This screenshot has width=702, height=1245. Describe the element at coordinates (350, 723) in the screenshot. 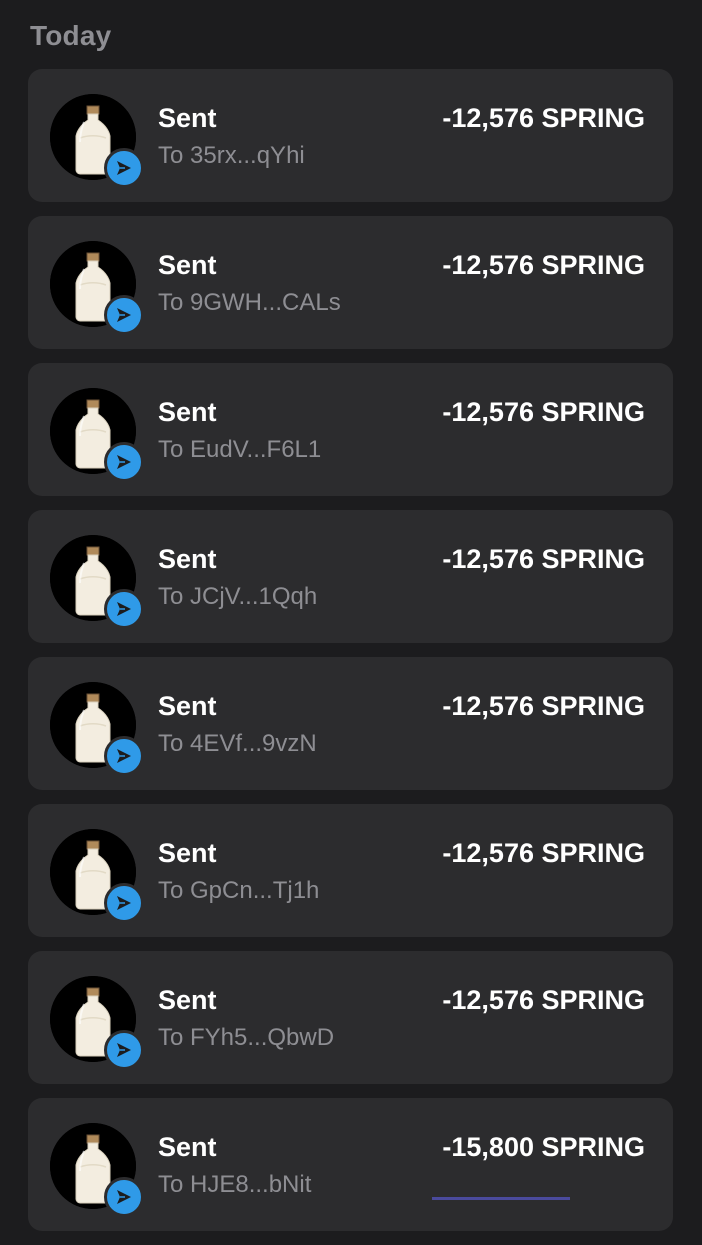

I see `transaction-item: Sent To 4EVf...9vzN -12,576 SPRING` at that location.